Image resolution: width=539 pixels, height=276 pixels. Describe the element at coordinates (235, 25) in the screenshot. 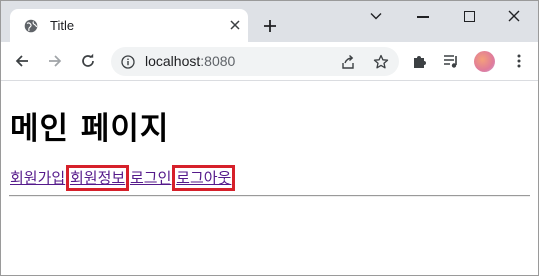

I see `close-tab-icon` at that location.